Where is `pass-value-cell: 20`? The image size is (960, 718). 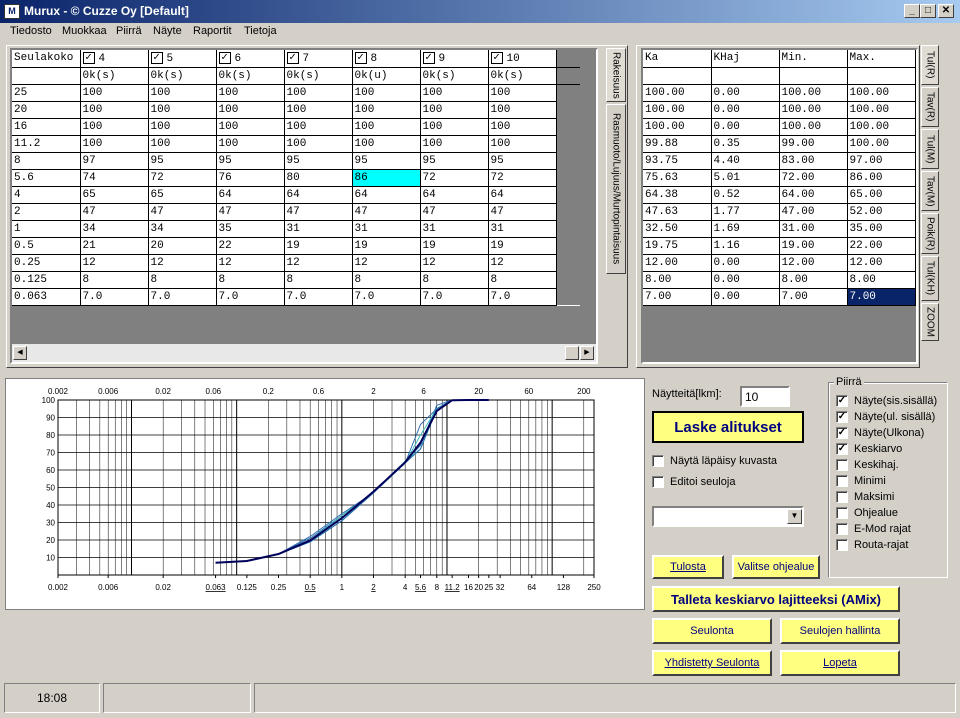 pass-value-cell: 20 is located at coordinates (182, 246).